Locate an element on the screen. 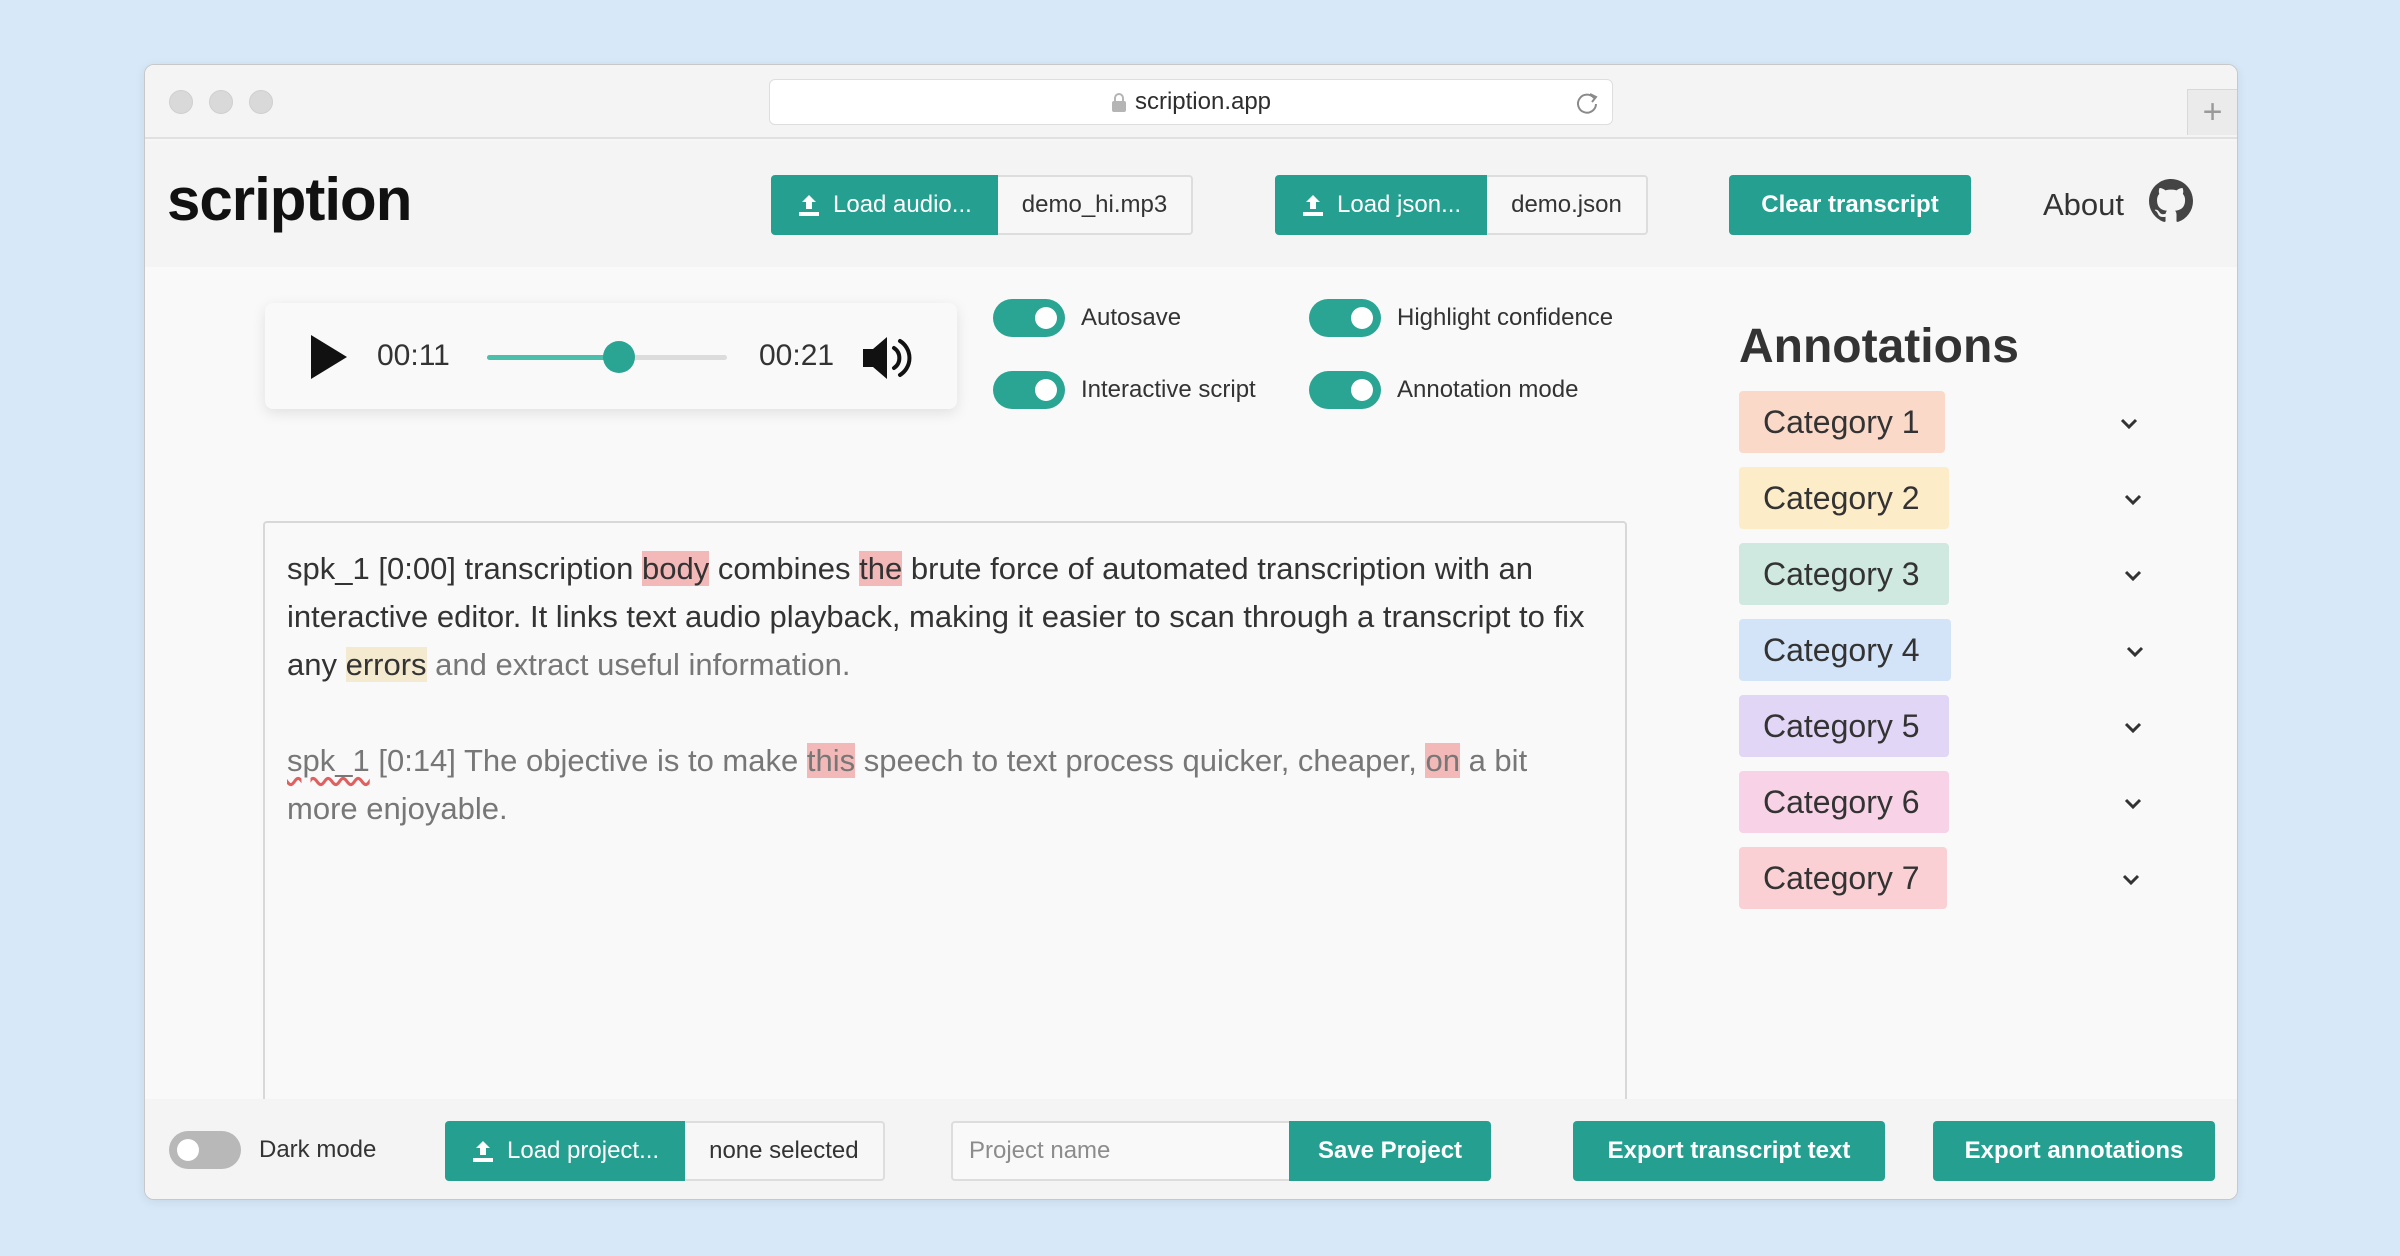 The height and width of the screenshot is (1256, 2400). annotation-mode-toggle is located at coordinates (1345, 390).